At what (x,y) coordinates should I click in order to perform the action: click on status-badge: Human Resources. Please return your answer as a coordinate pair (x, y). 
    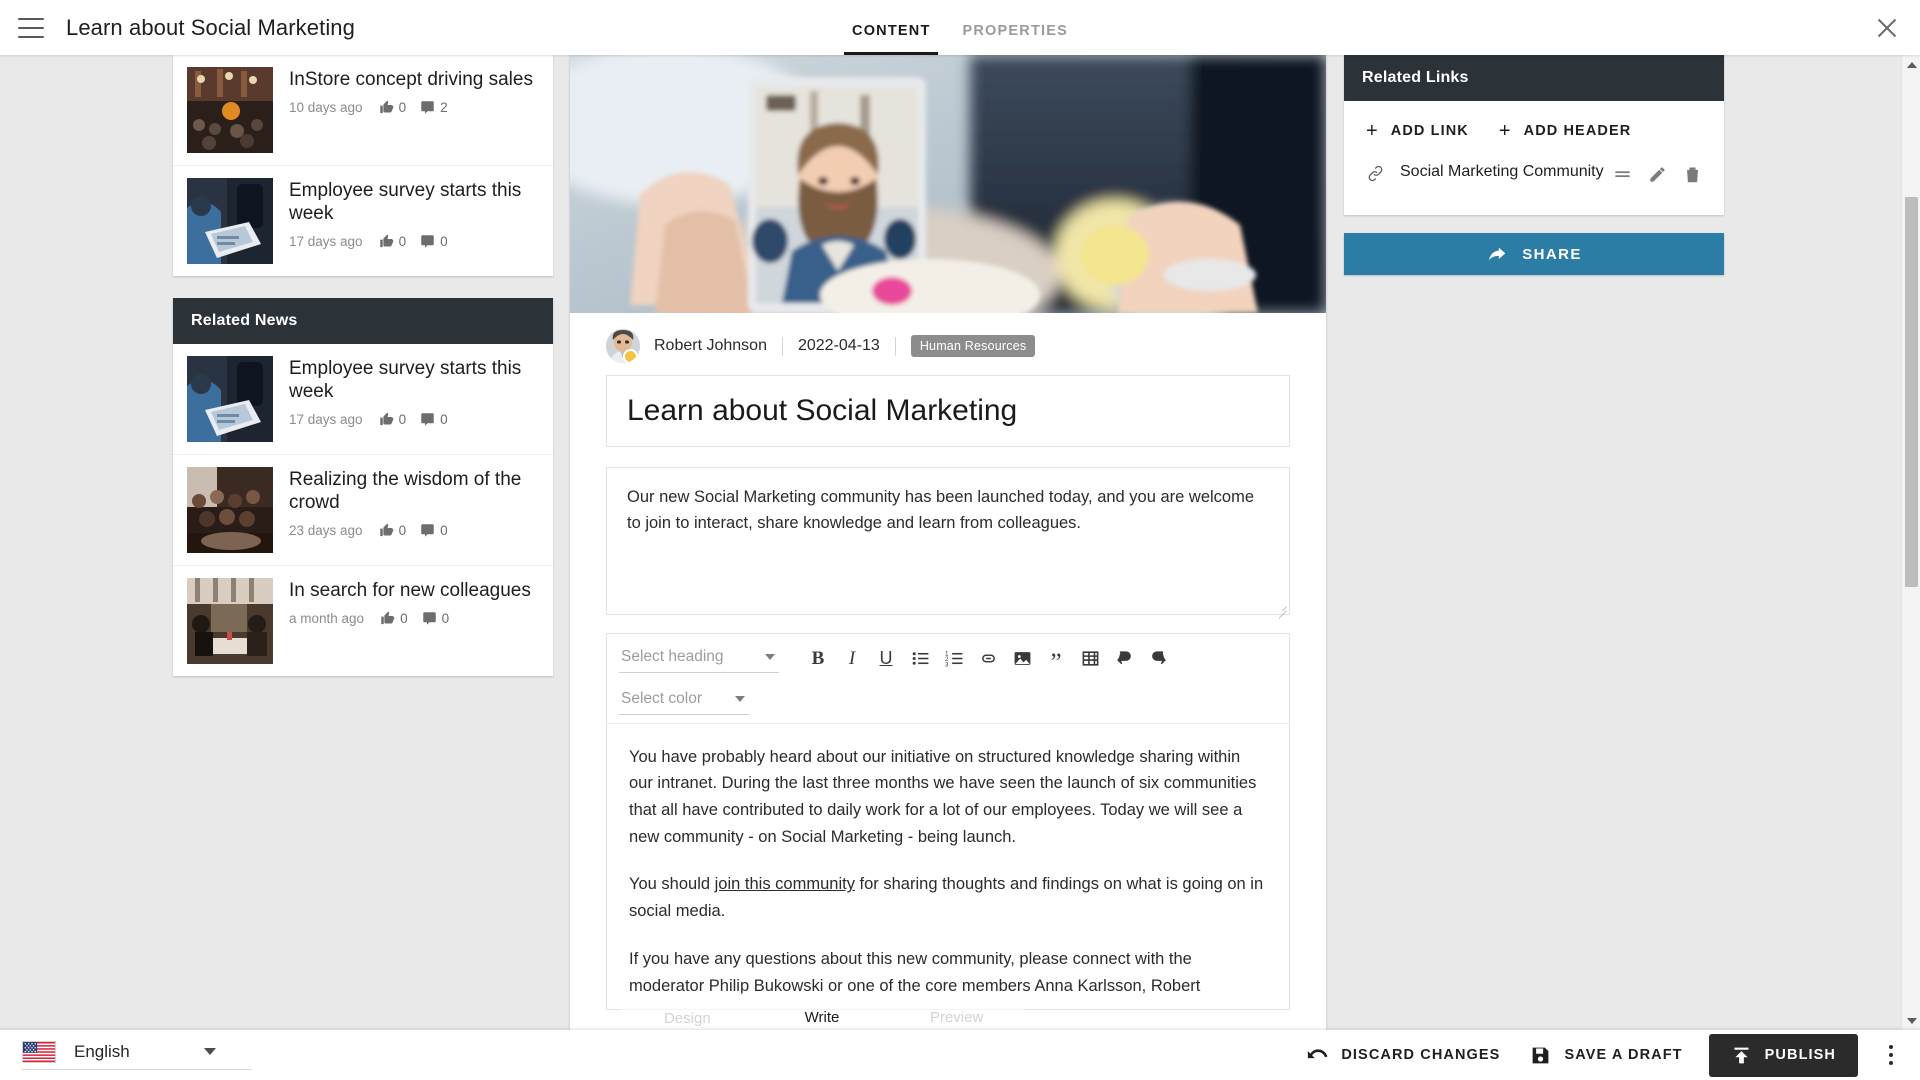
    Looking at the image, I should click on (973, 346).